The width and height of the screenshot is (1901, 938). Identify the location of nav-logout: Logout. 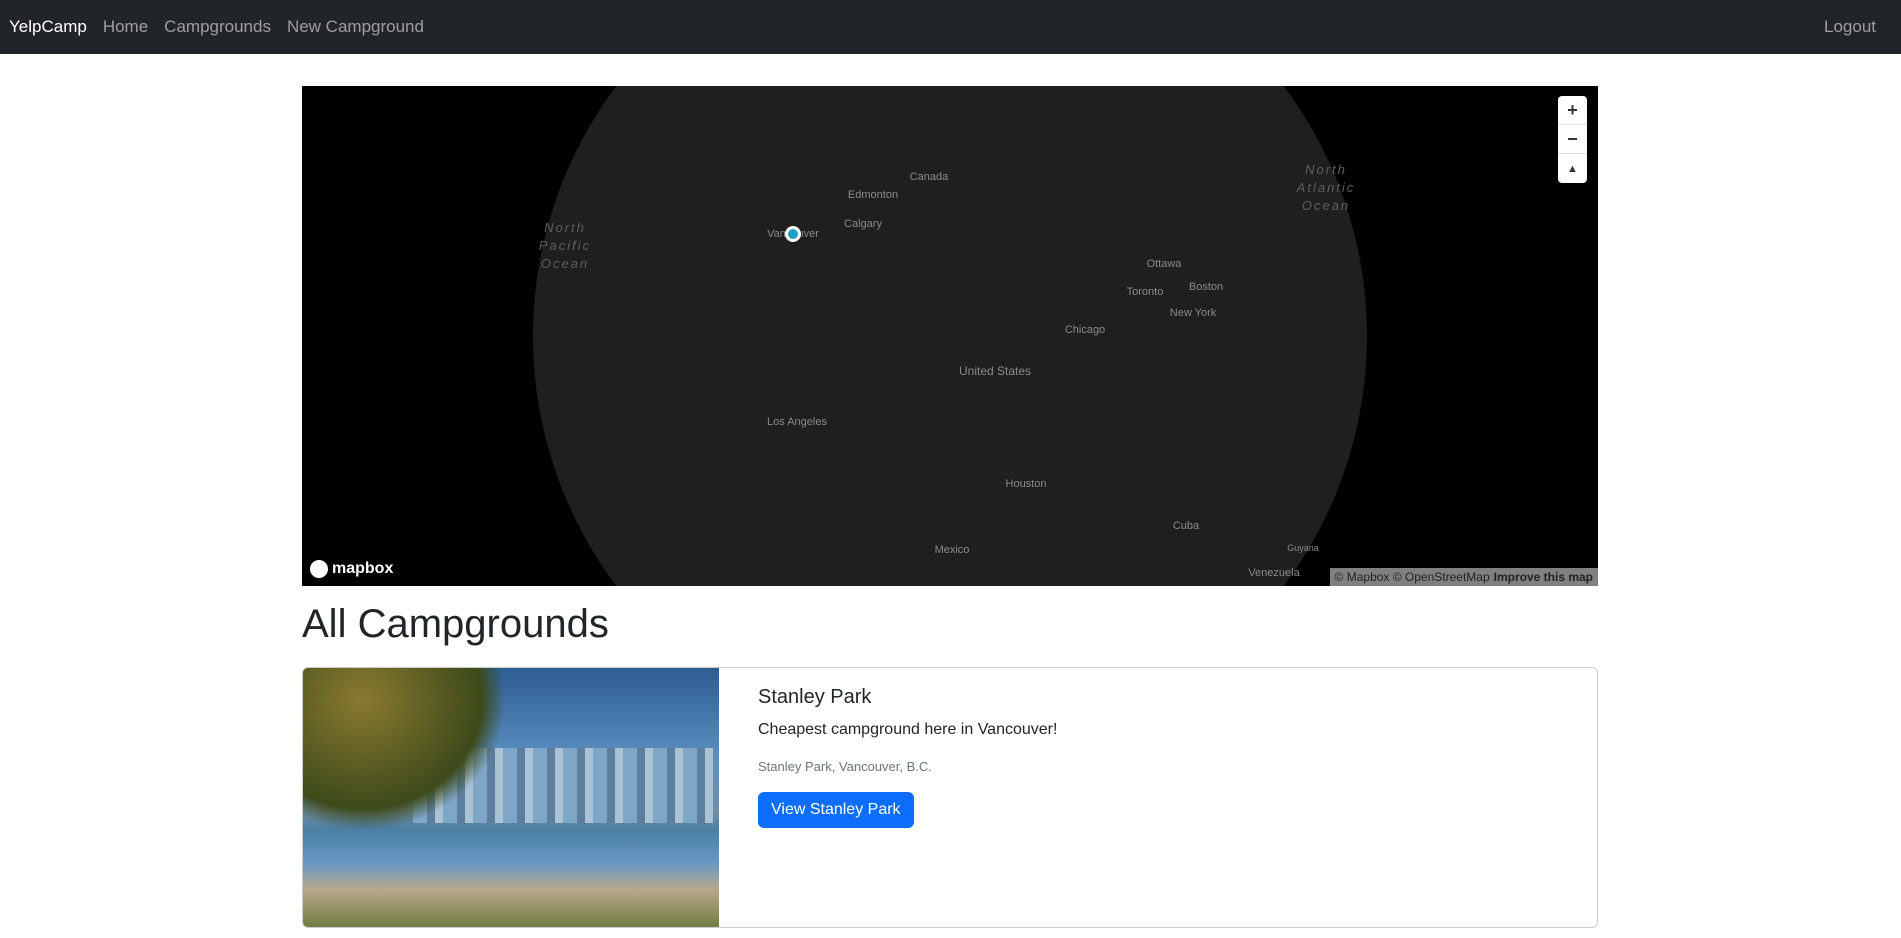
(1850, 27).